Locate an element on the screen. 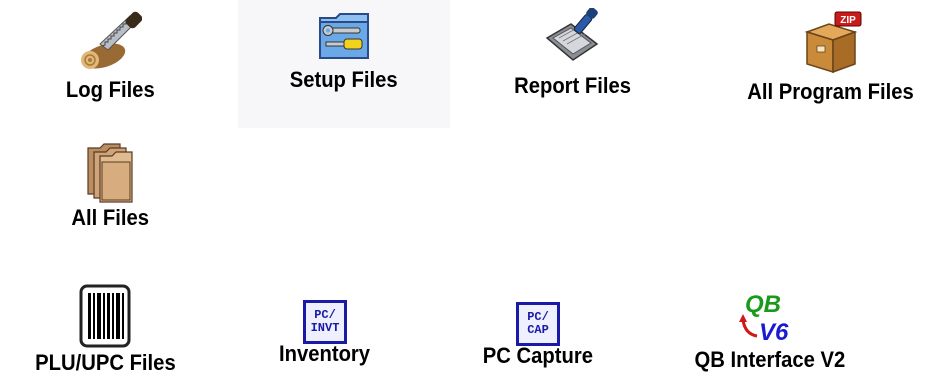 This screenshot has height=375, width=951. report-files-label: Report Files is located at coordinates (573, 85).